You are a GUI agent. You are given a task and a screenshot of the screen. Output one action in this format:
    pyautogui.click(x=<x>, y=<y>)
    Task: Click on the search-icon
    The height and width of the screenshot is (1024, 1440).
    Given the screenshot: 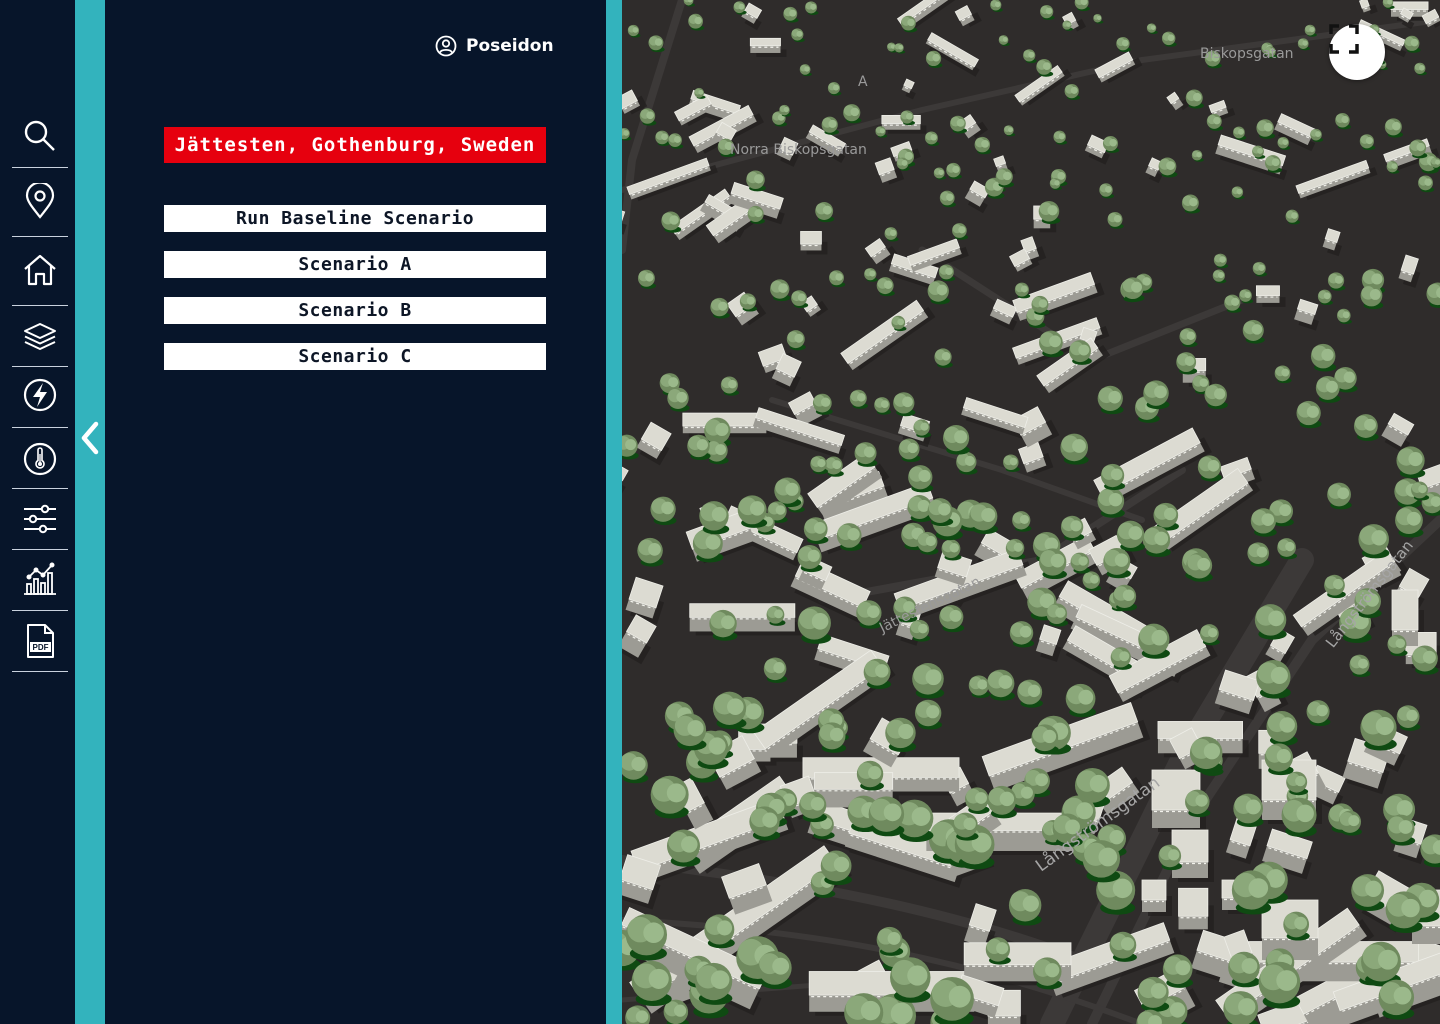 What is the action you would take?
    pyautogui.click(x=39, y=135)
    